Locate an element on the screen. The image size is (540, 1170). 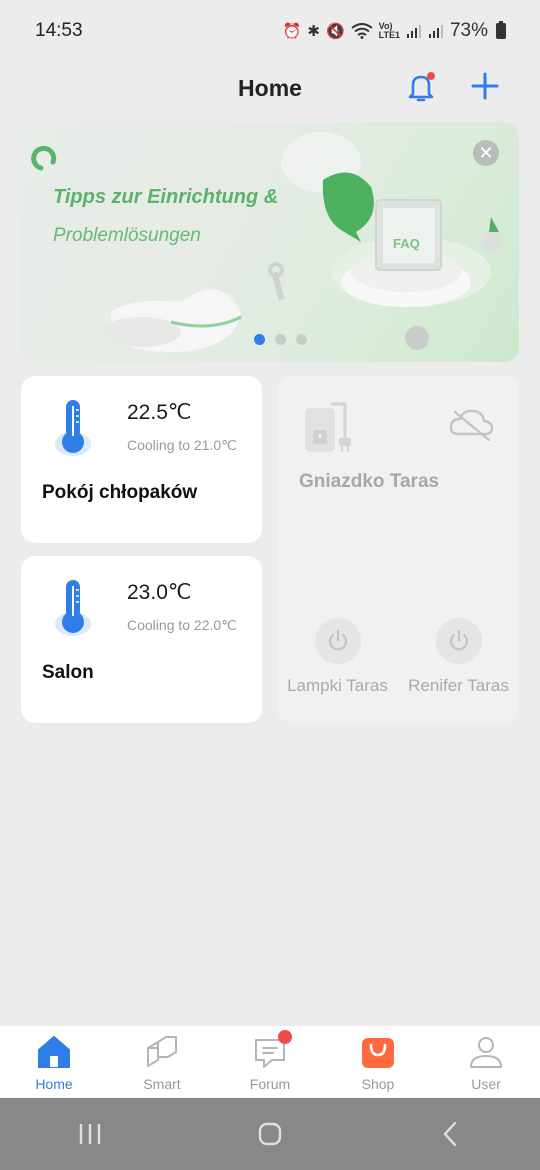
banner-subtitle: Problemlösungen is located at coordinates (127, 235).